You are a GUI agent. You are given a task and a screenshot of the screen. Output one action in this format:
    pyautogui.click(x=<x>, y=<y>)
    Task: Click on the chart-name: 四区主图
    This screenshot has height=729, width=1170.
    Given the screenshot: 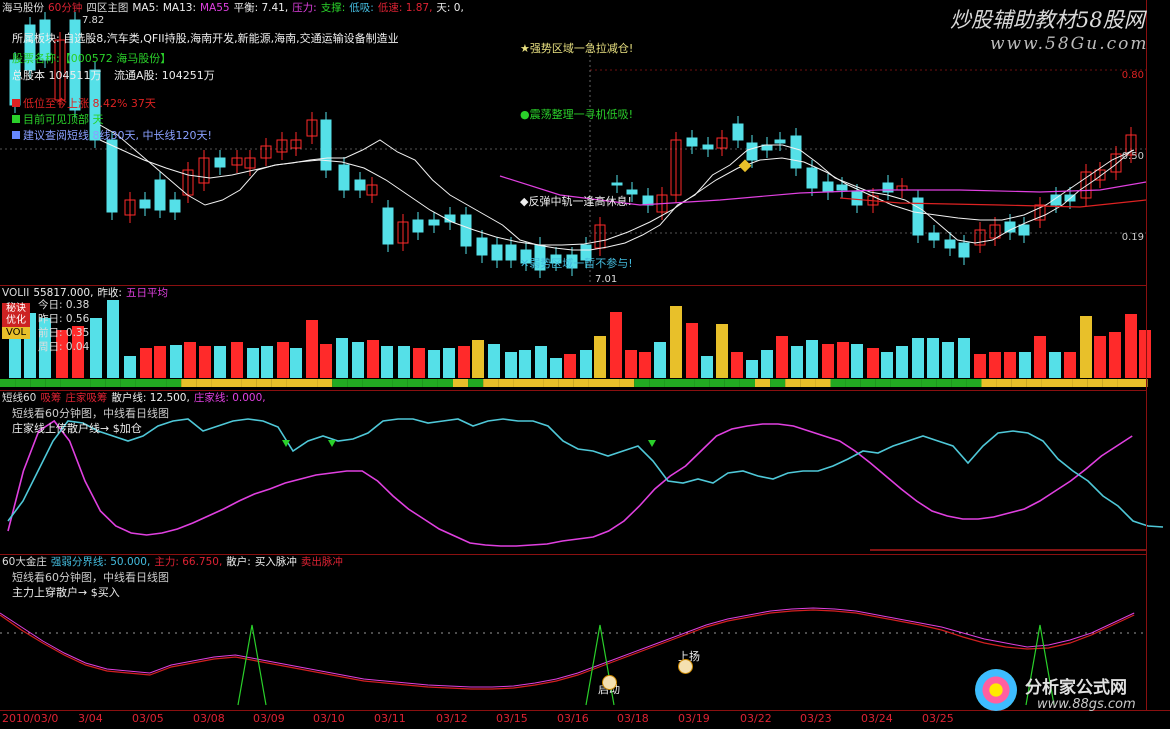 What is the action you would take?
    pyautogui.click(x=107, y=8)
    